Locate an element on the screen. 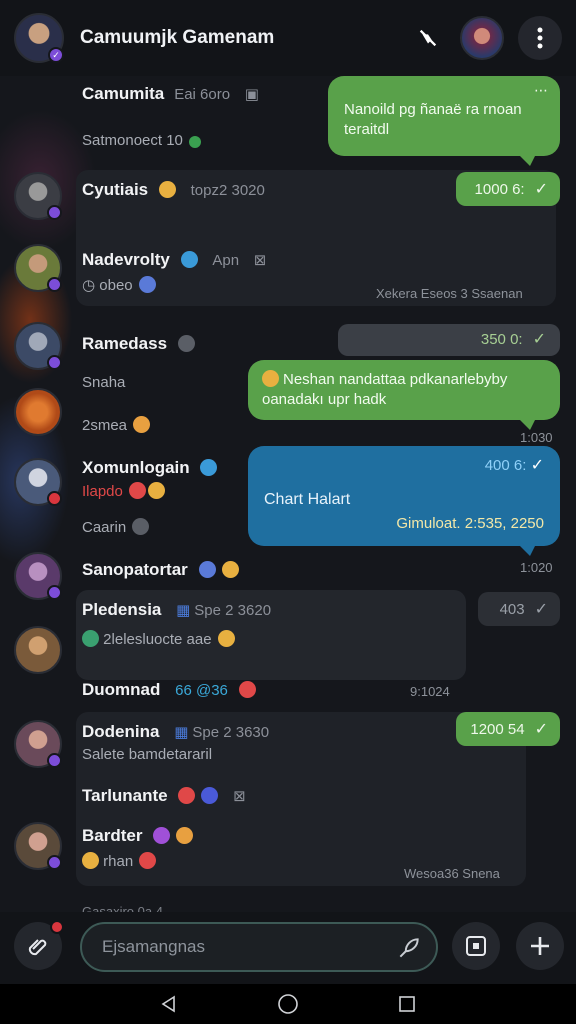 The width and height of the screenshot is (576, 1024). chat-preview: Satmonoect 10 is located at coordinates (141, 140).